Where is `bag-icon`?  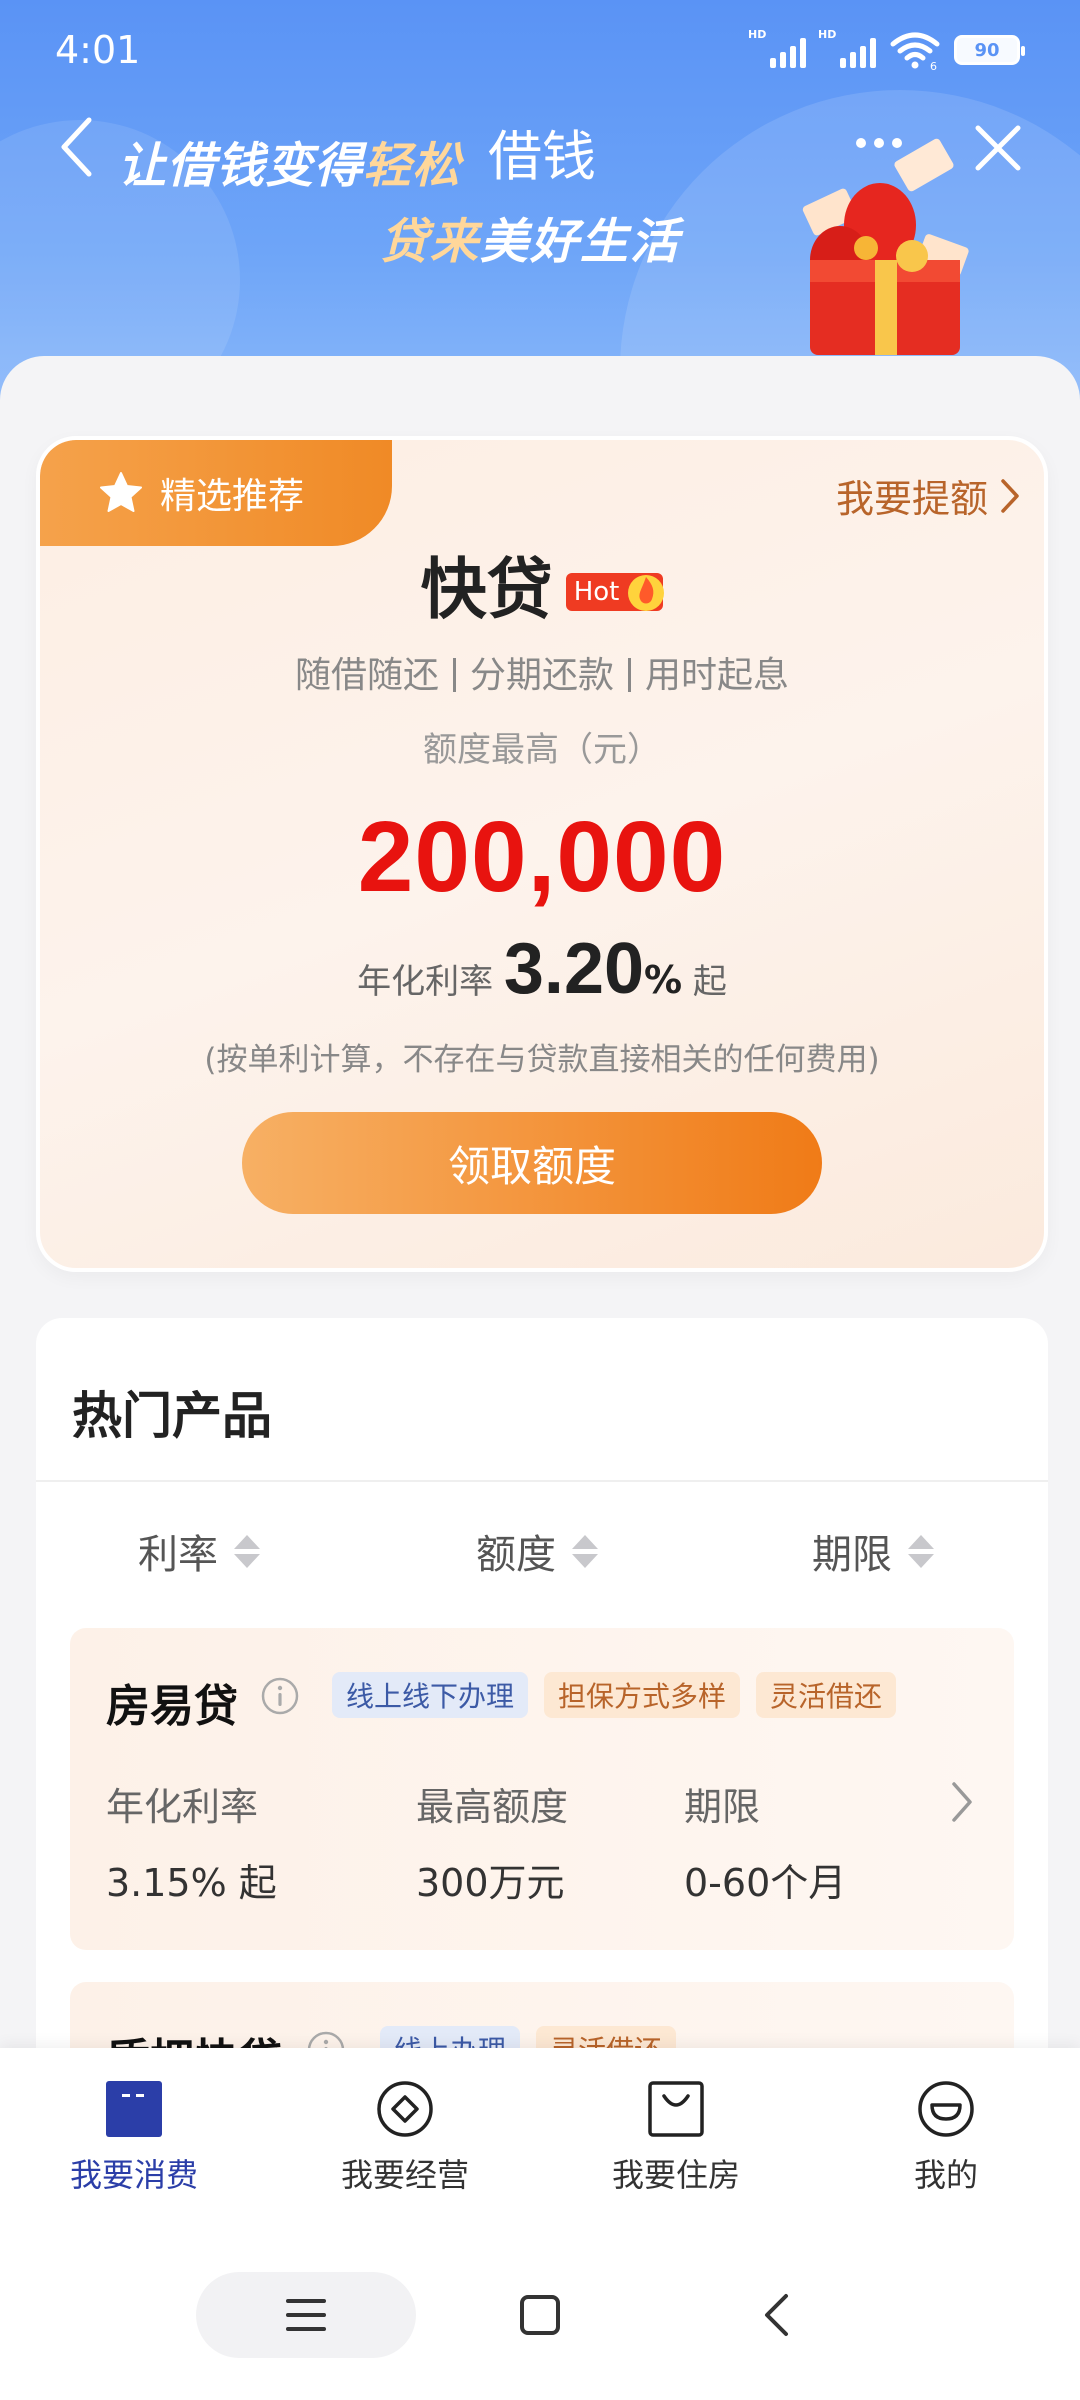 bag-icon is located at coordinates (676, 2109).